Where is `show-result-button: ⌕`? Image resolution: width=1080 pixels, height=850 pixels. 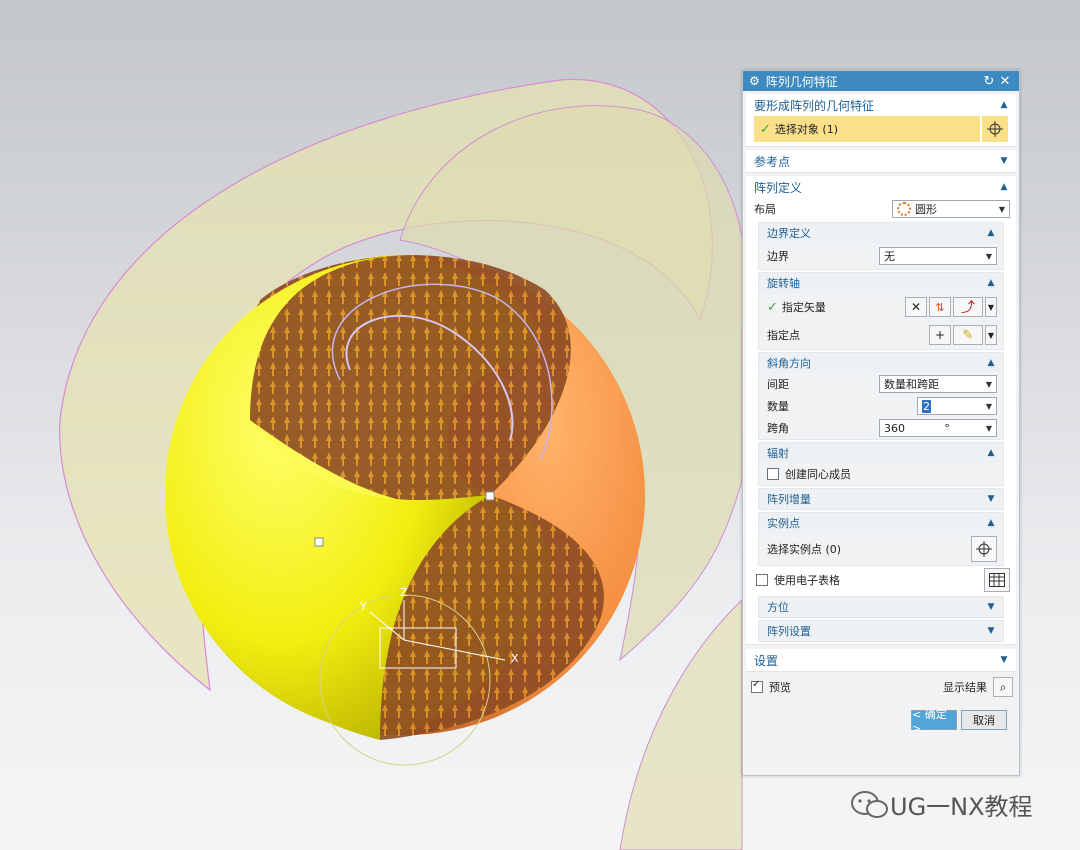 show-result-button: ⌕ is located at coordinates (1003, 687).